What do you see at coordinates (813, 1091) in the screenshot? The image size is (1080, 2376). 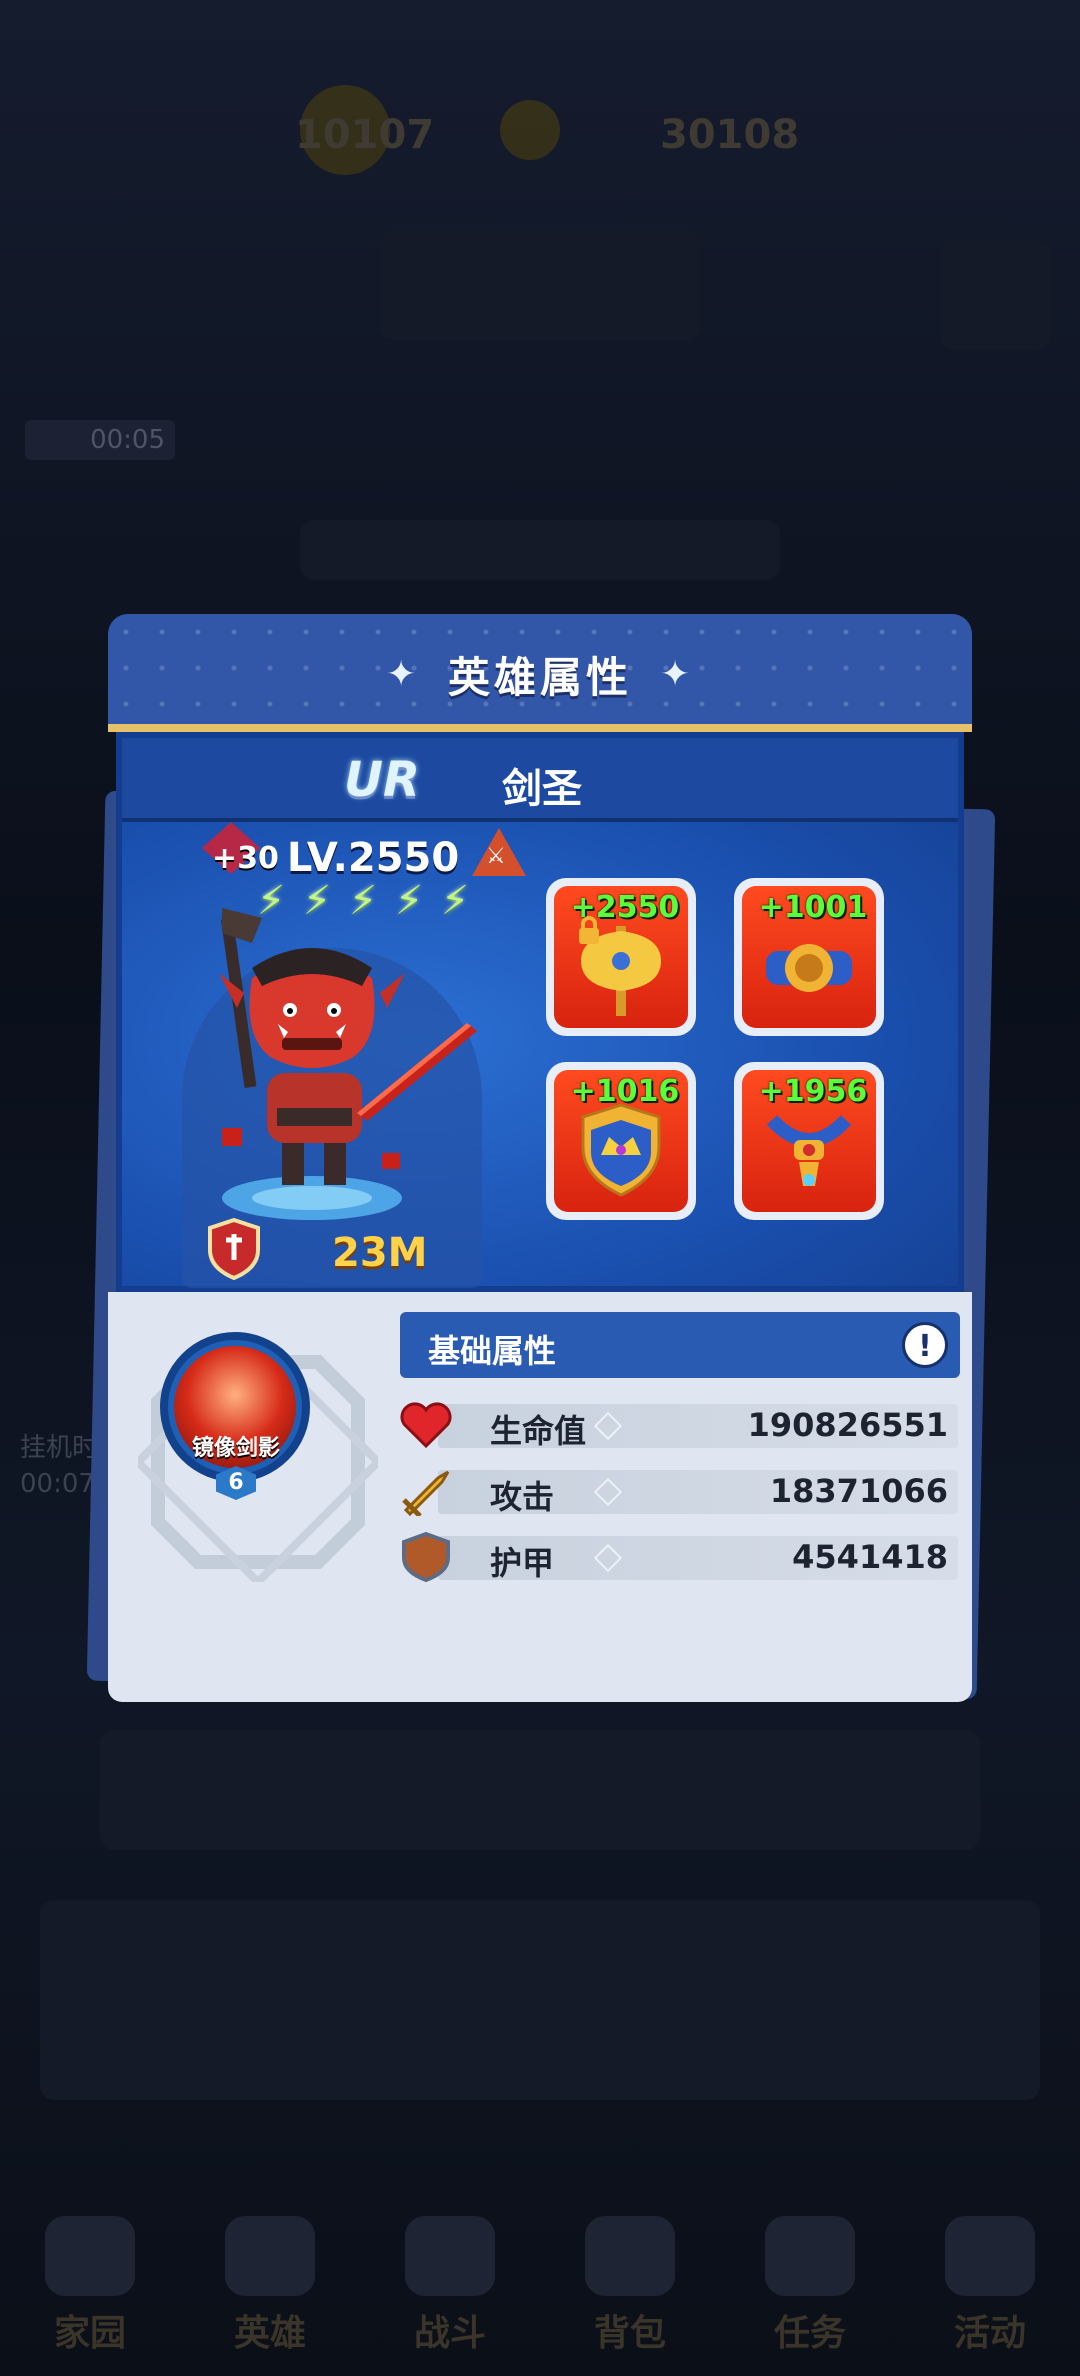 I see `equip-bonus: +1956` at bounding box center [813, 1091].